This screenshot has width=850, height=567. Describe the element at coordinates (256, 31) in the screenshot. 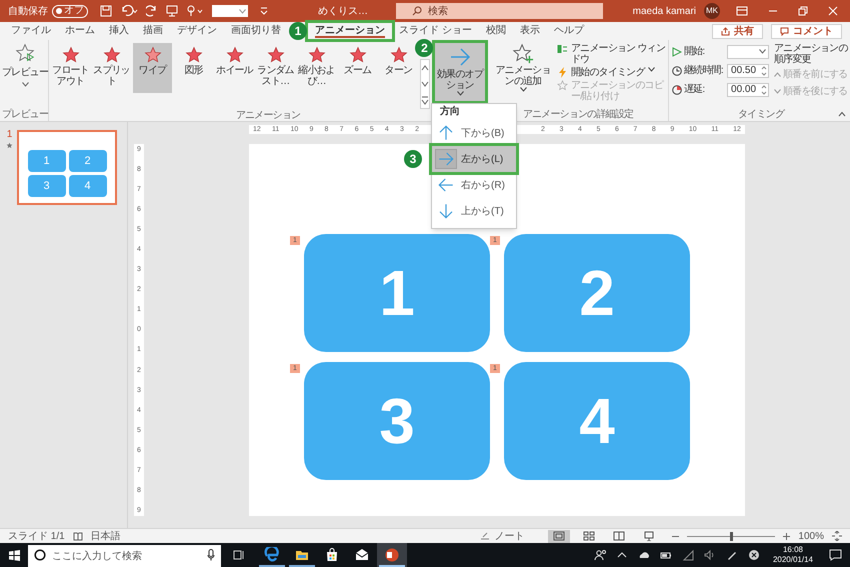

I see `ribbon-tab: 画面切り替` at that location.